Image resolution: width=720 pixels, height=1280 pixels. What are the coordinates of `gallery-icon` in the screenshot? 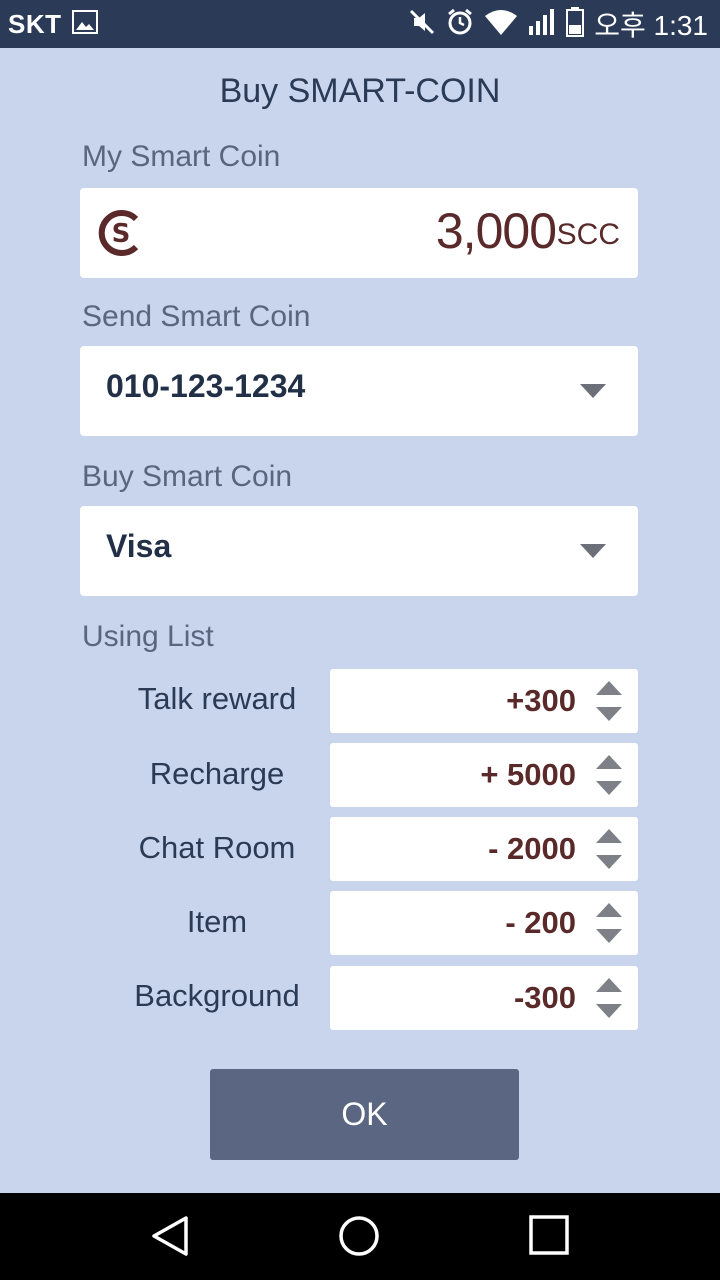 It's located at (84, 24).